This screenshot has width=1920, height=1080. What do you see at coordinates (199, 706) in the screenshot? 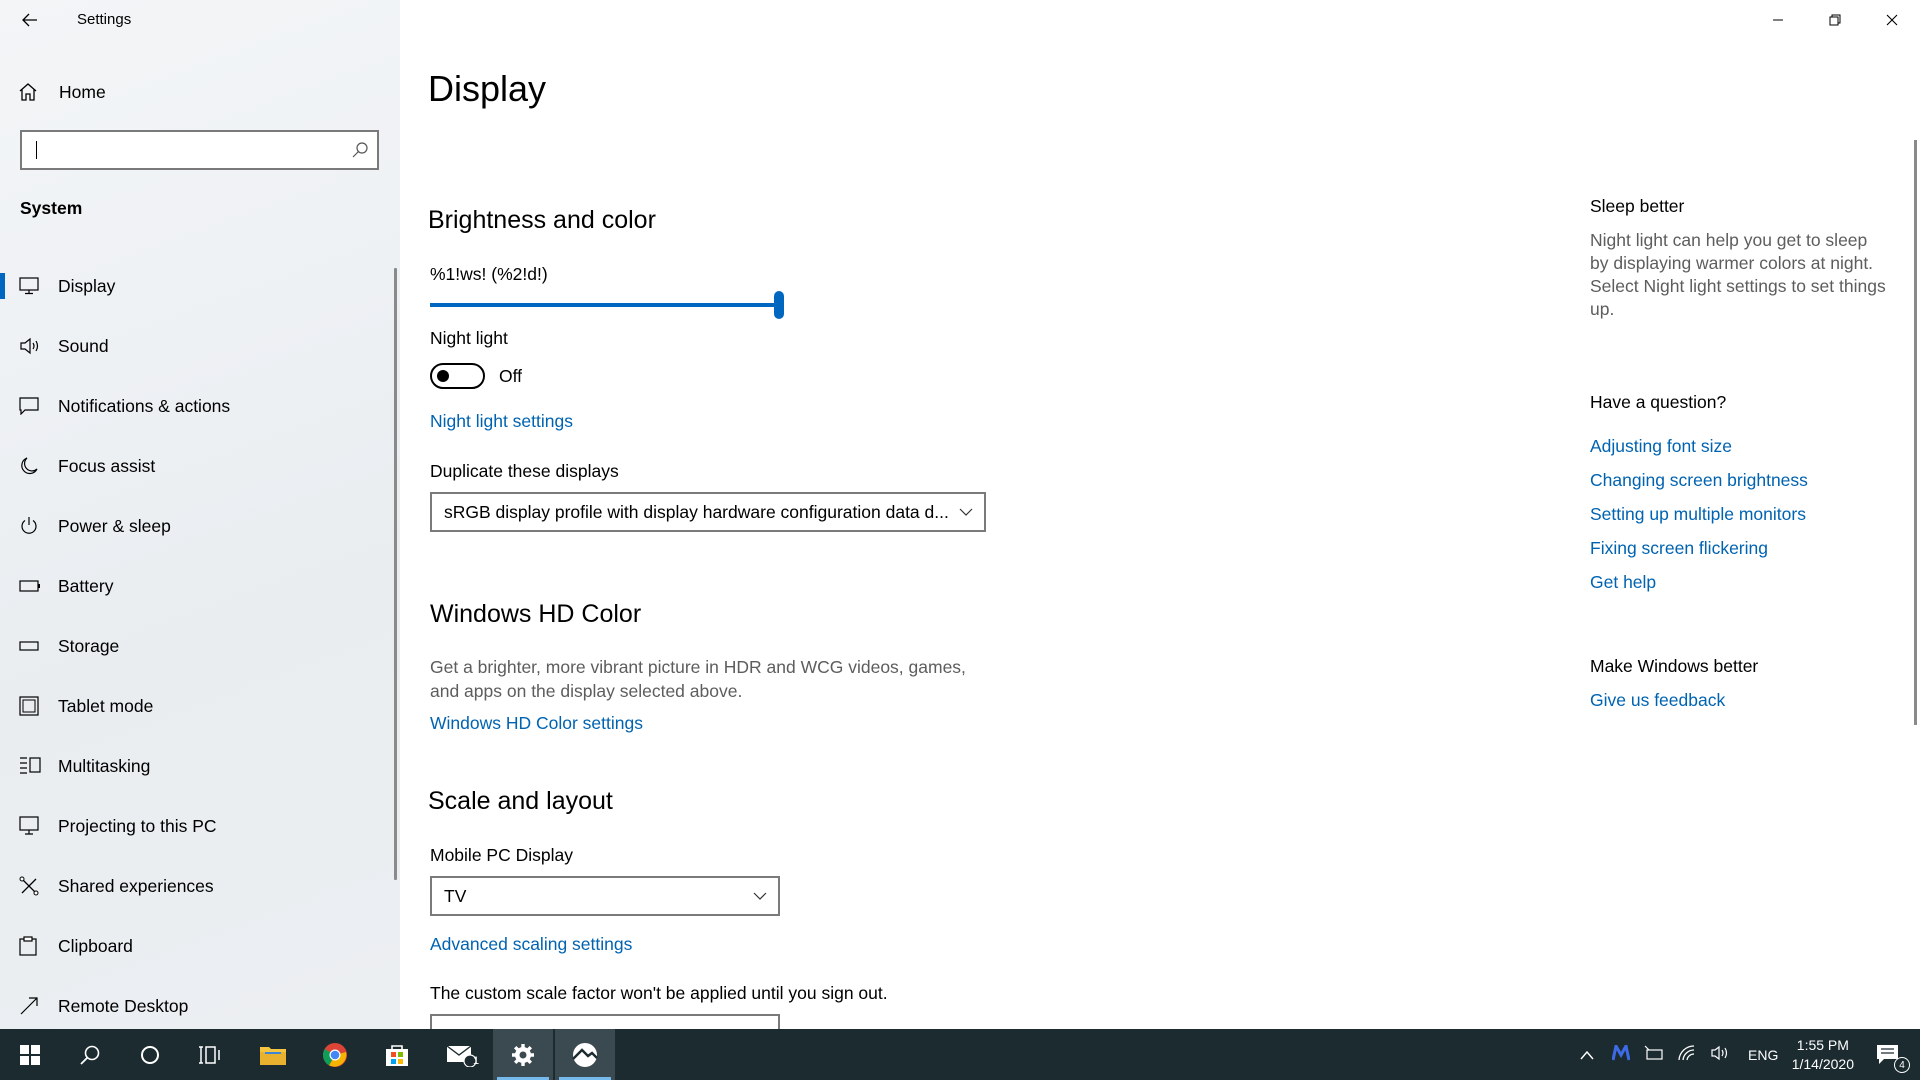
I see `sidebar-item-tablet-mode: Tablet mode` at bounding box center [199, 706].